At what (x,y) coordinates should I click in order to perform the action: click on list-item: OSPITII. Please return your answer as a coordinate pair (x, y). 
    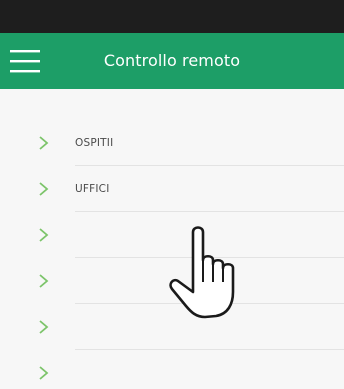
    Looking at the image, I should click on (172, 143).